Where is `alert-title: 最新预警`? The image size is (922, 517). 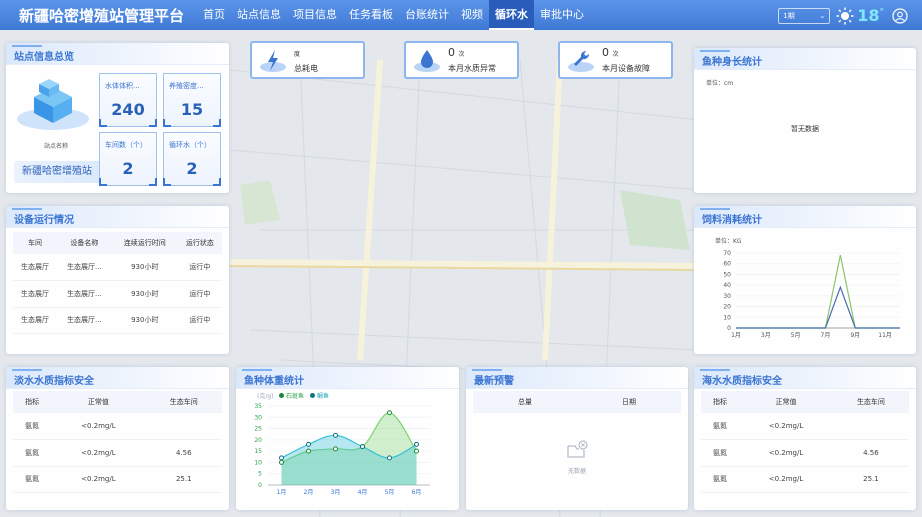 alert-title: 最新预警 is located at coordinates (494, 381).